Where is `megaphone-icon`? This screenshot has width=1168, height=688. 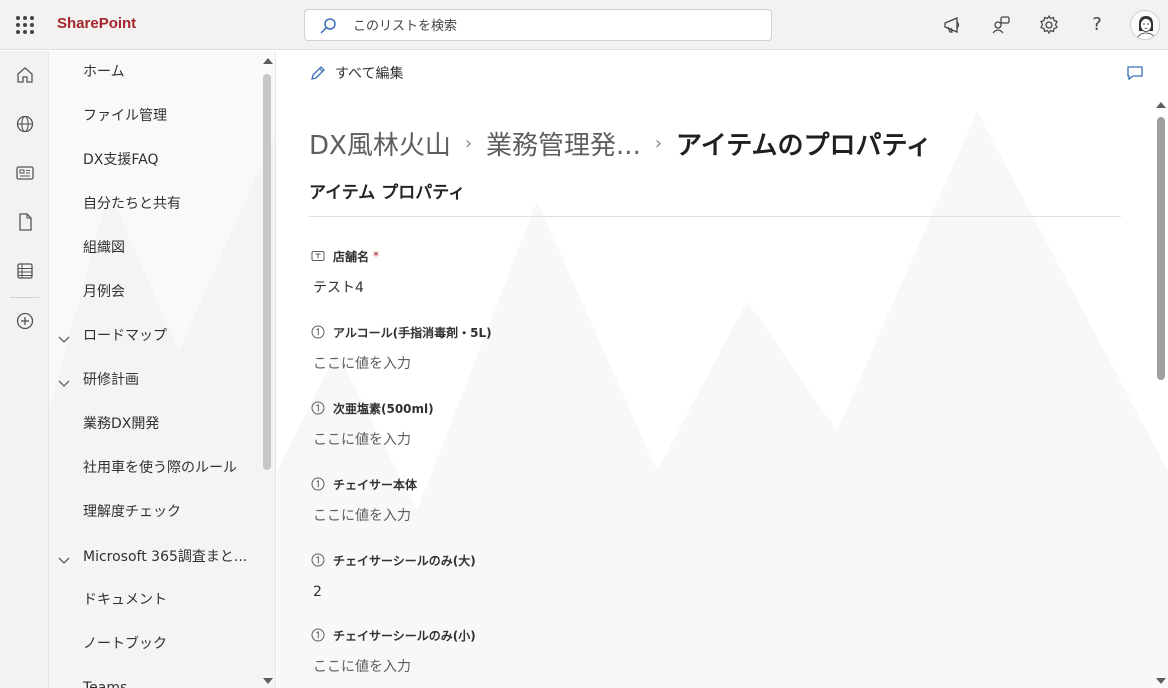 megaphone-icon is located at coordinates (953, 25).